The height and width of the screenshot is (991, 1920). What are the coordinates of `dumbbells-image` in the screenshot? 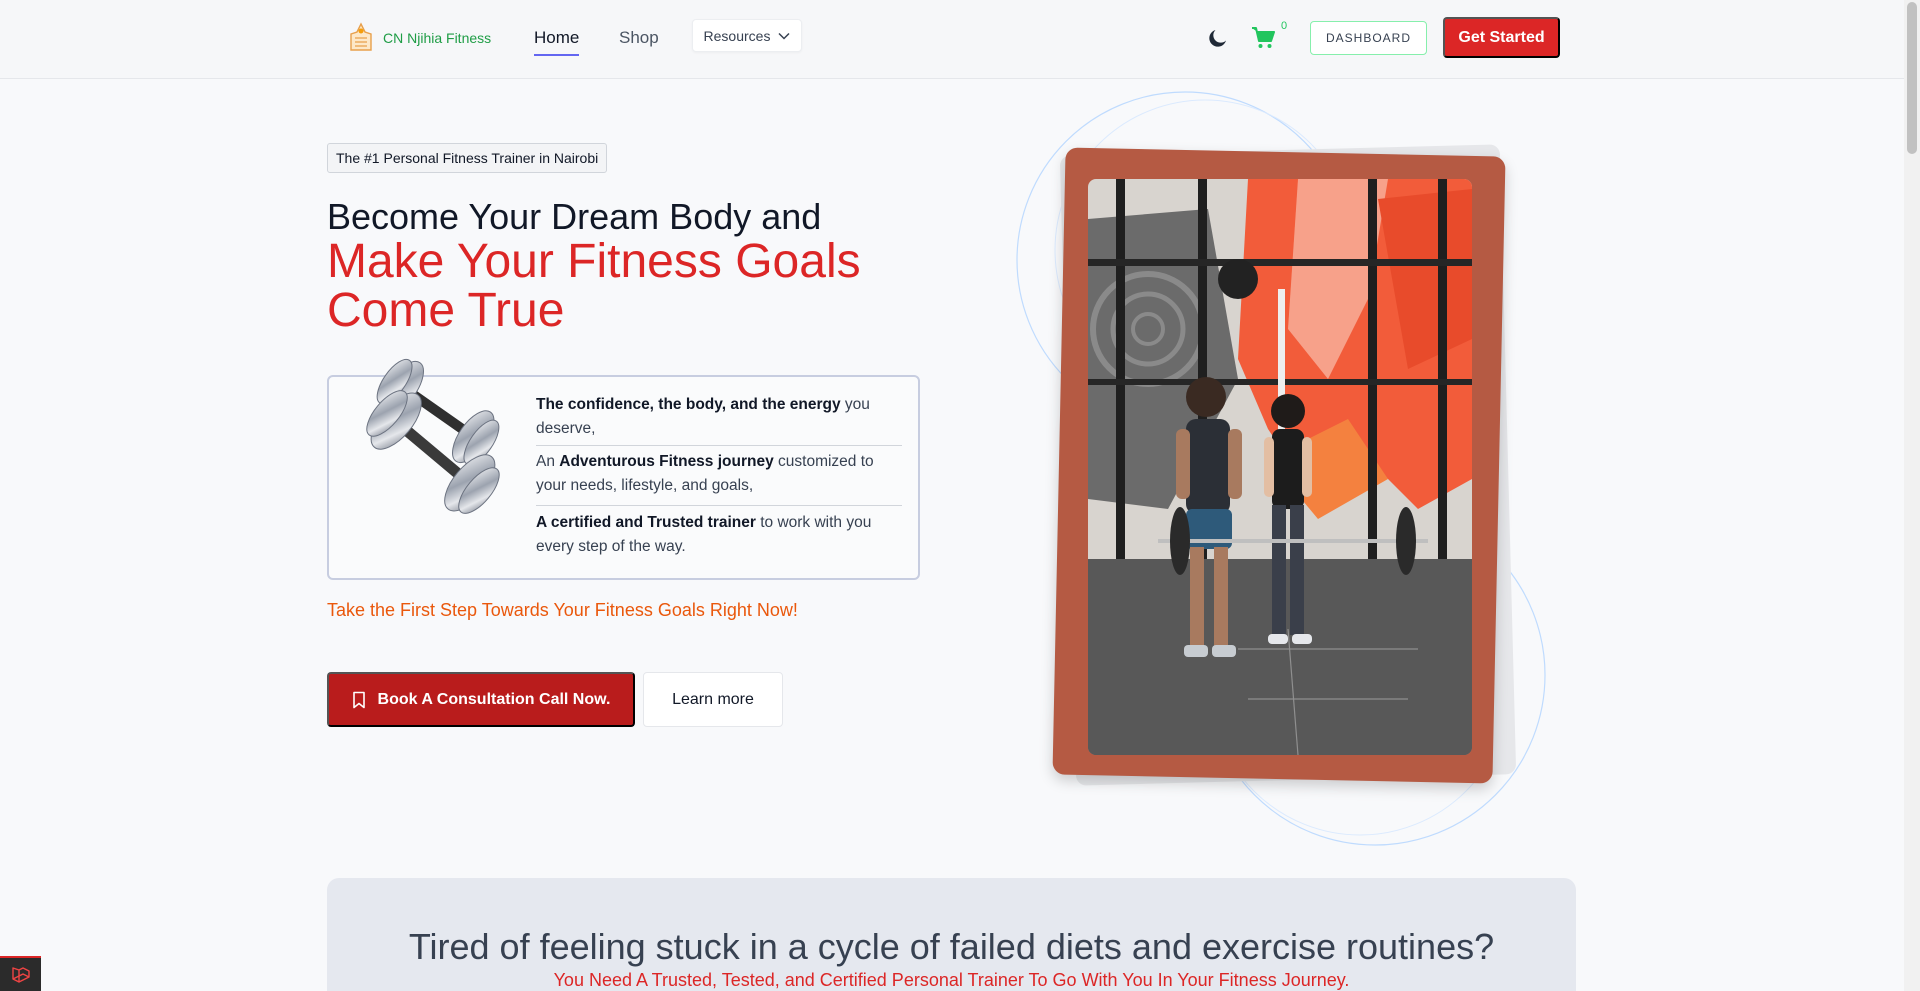 It's located at (433, 436).